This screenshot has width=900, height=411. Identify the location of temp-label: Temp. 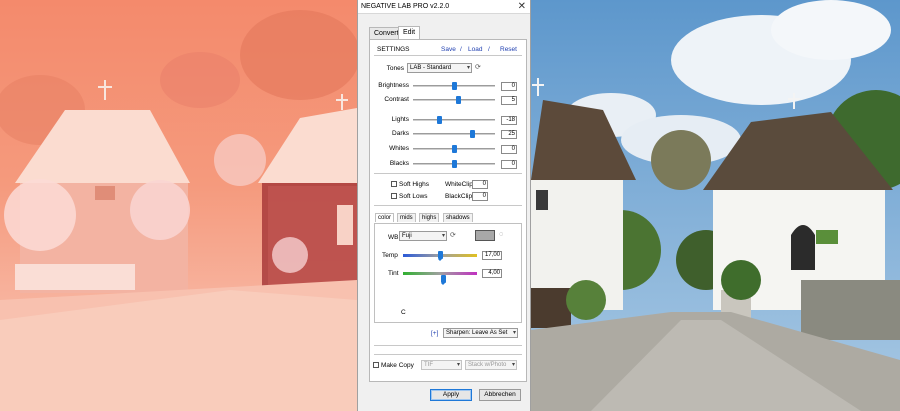
(390, 255).